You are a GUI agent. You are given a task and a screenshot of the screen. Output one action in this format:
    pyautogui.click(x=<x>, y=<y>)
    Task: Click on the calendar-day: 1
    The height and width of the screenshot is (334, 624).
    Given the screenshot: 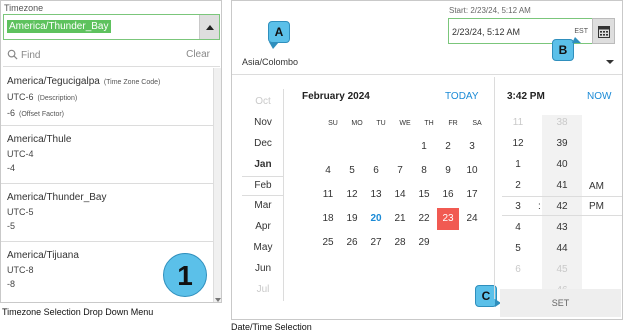 What is the action you would take?
    pyautogui.click(x=424, y=147)
    